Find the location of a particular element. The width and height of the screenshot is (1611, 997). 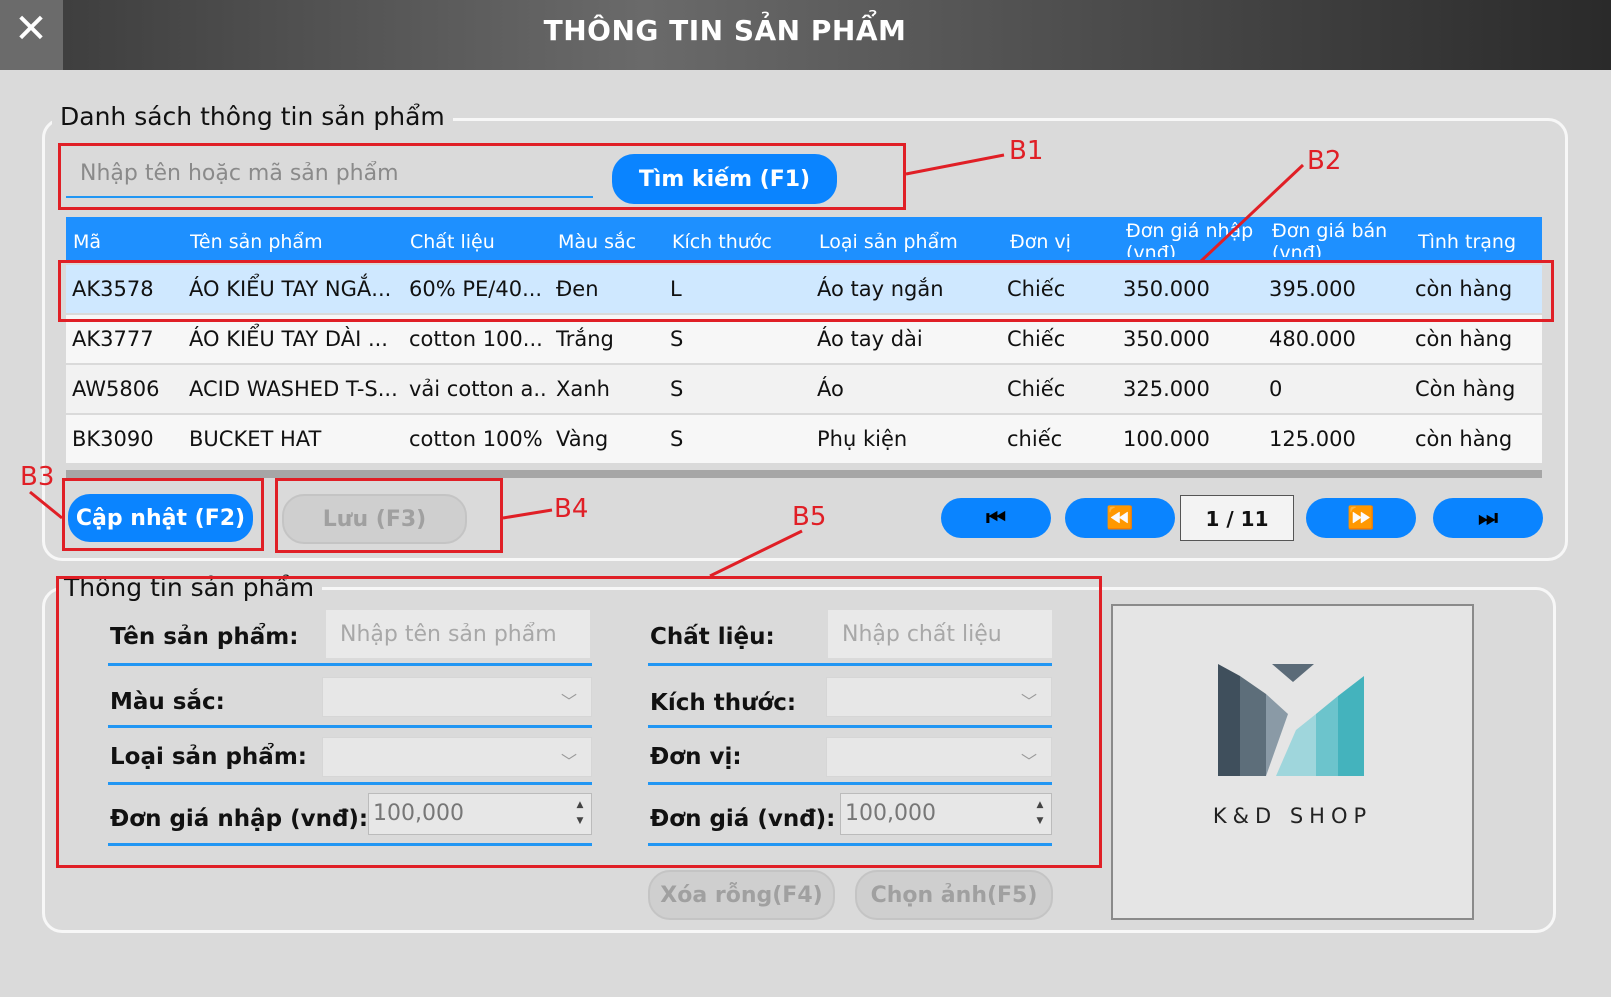

annotation-label-b1: B1 is located at coordinates (1026, 151).